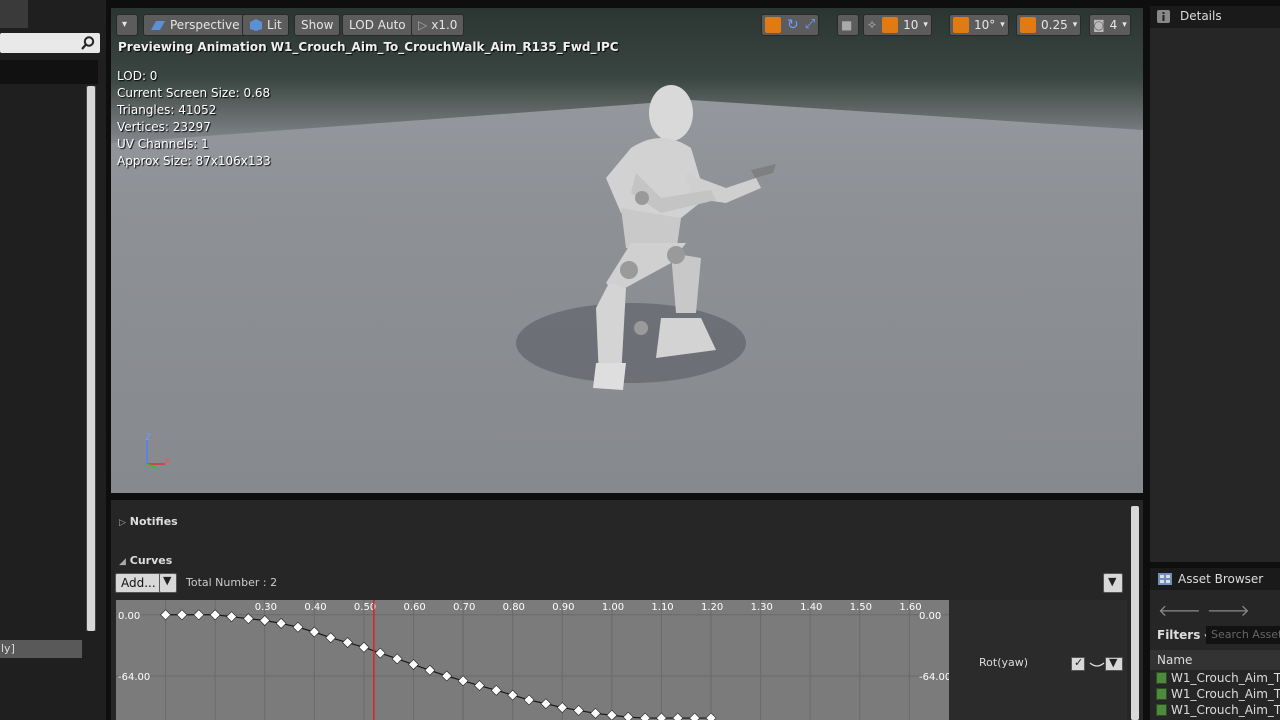 This screenshot has width=1280, height=720. Describe the element at coordinates (50, 43) in the screenshot. I see `left-search-input` at that location.